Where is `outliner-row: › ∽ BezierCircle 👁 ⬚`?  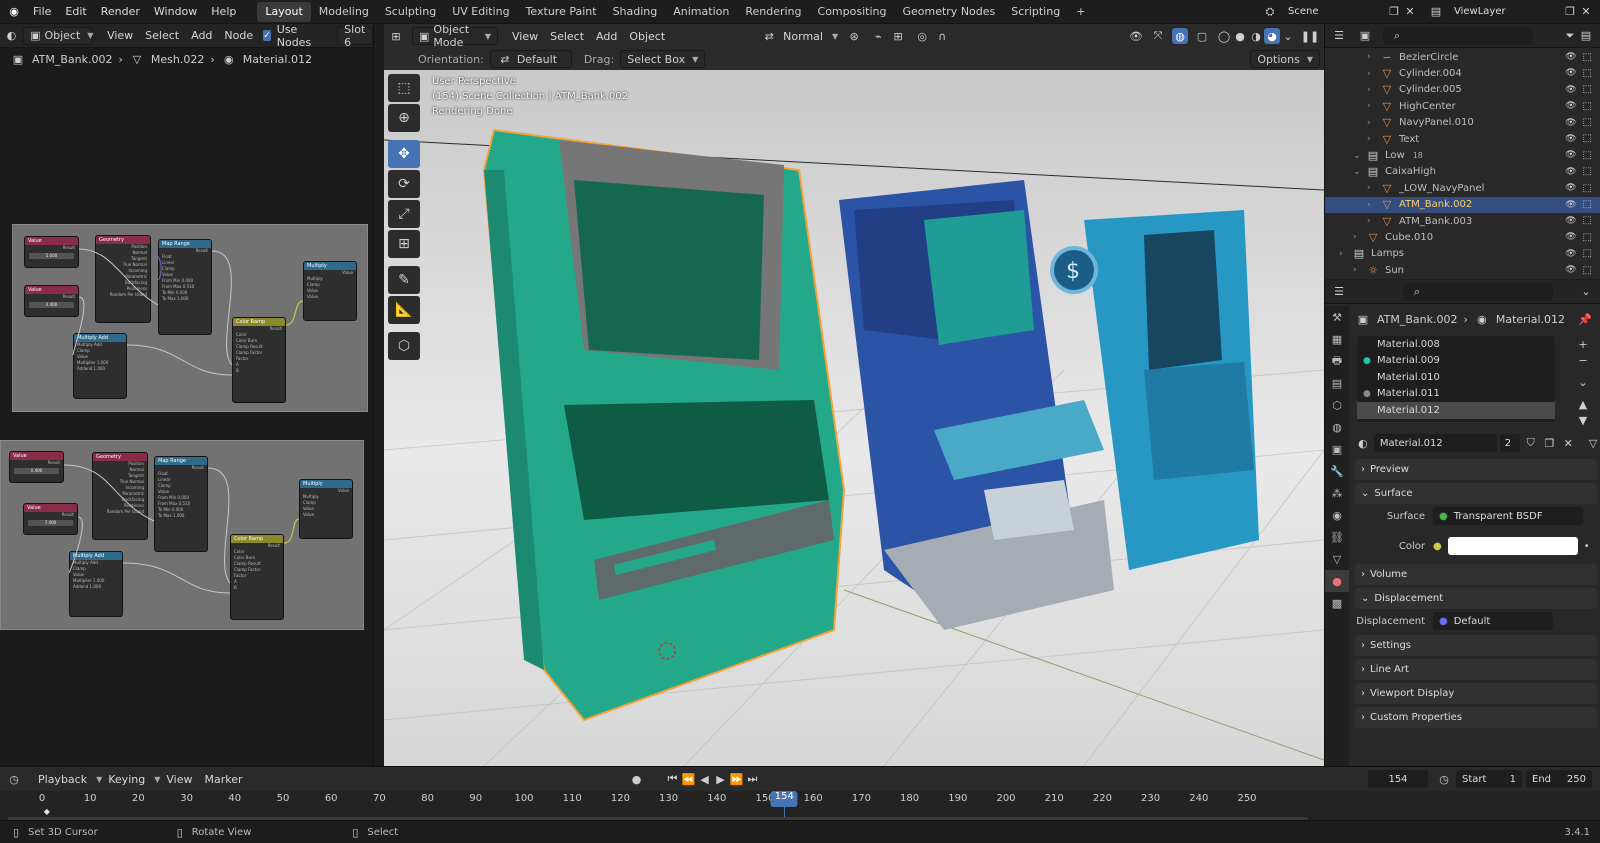 outliner-row: › ∽ BezierCircle 👁 ⬚ is located at coordinates (1462, 57).